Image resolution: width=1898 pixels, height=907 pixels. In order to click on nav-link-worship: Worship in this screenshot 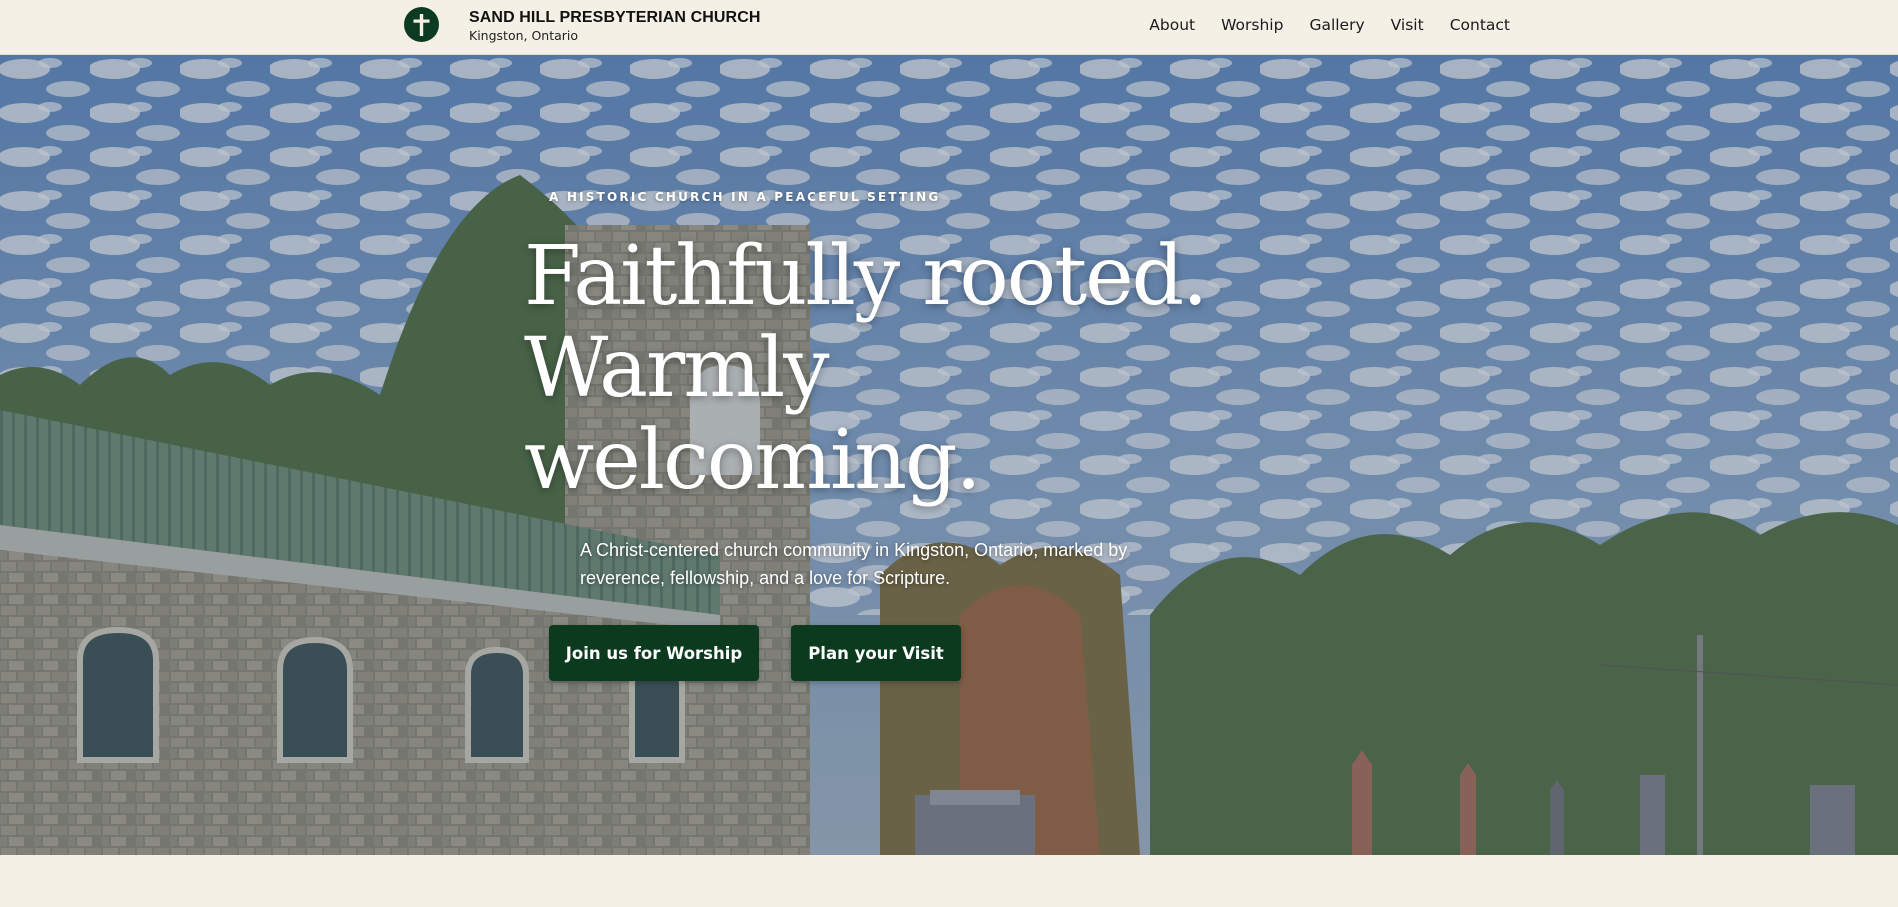, I will do `click(1252, 25)`.